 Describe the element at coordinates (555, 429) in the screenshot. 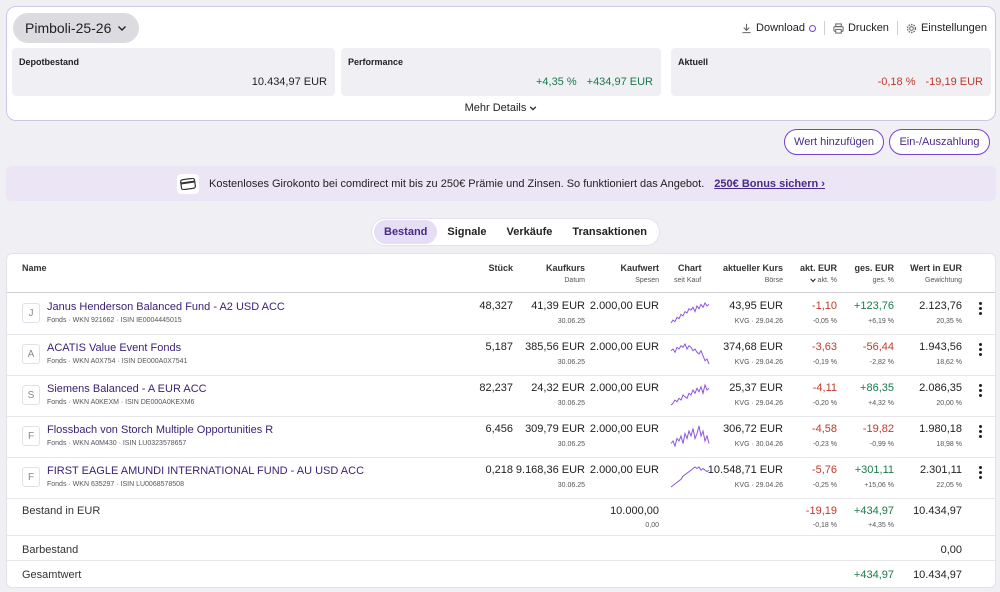

I see `cell-buy-price: 309,79 EUR` at that location.